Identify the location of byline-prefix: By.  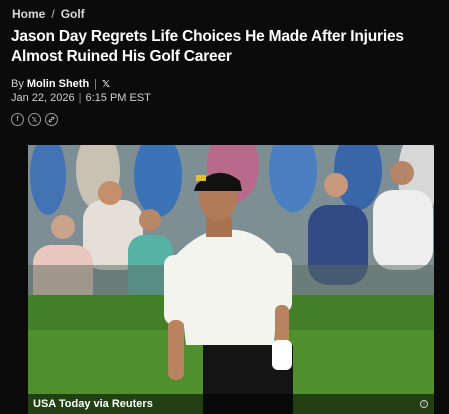
(17, 84).